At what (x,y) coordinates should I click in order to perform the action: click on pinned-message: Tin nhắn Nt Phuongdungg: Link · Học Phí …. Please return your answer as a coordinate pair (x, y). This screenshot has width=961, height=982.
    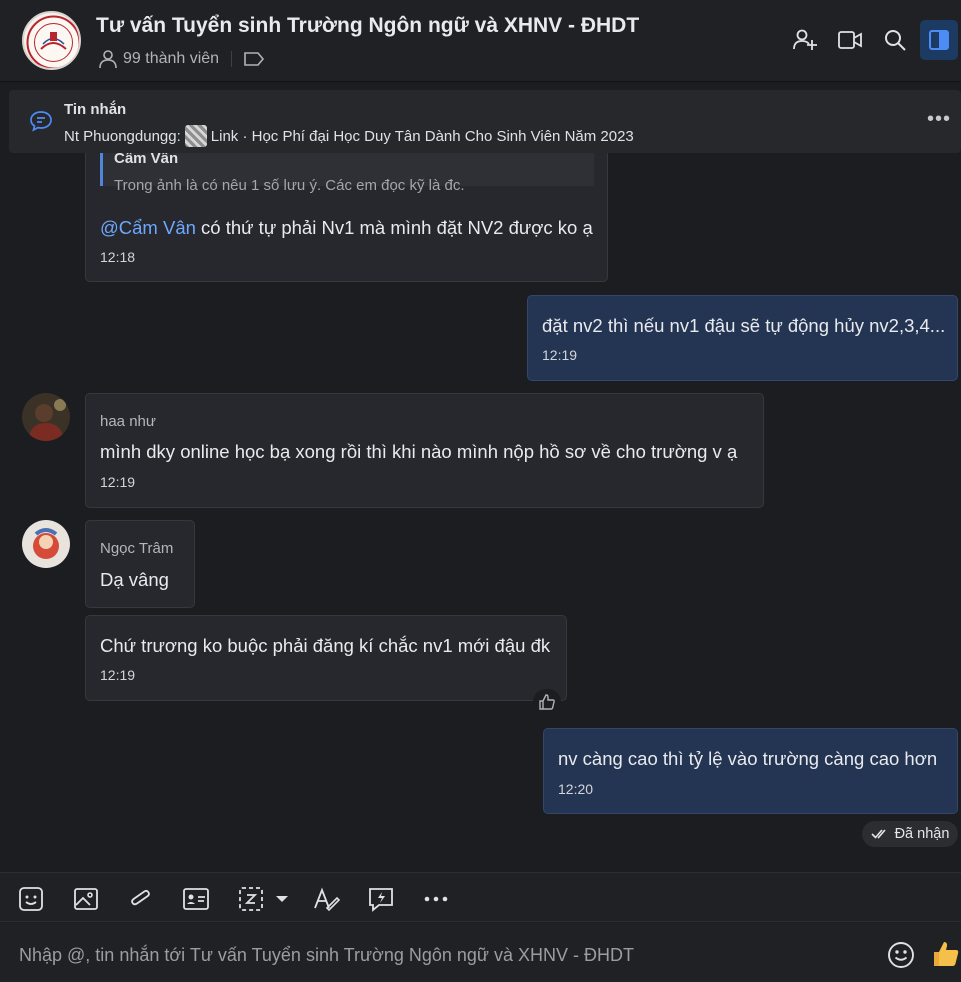
    Looking at the image, I should click on (485, 121).